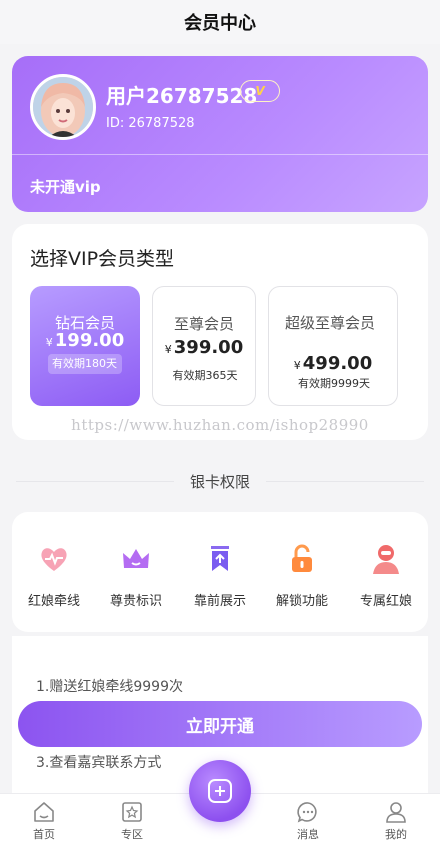  I want to click on plan-card-supreme: 至尊会员 ¥399.00 有效期365天, so click(204, 346).